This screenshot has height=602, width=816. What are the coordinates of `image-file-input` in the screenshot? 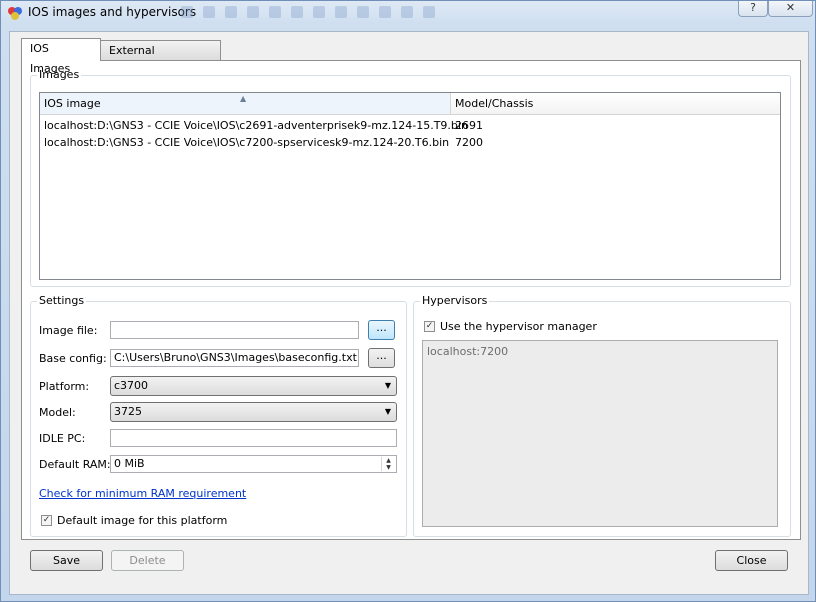 It's located at (234, 330).